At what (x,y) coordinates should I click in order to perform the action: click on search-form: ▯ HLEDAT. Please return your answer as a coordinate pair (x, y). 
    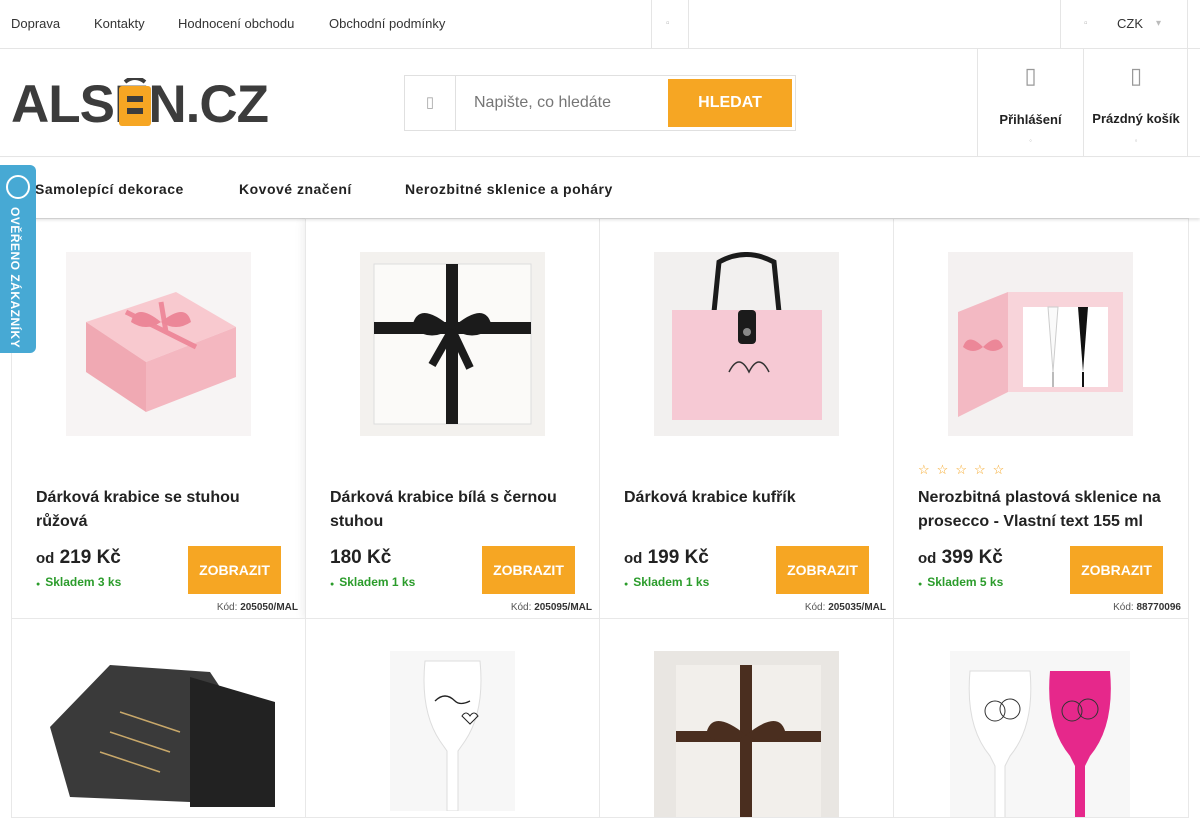
    Looking at the image, I should click on (600, 103).